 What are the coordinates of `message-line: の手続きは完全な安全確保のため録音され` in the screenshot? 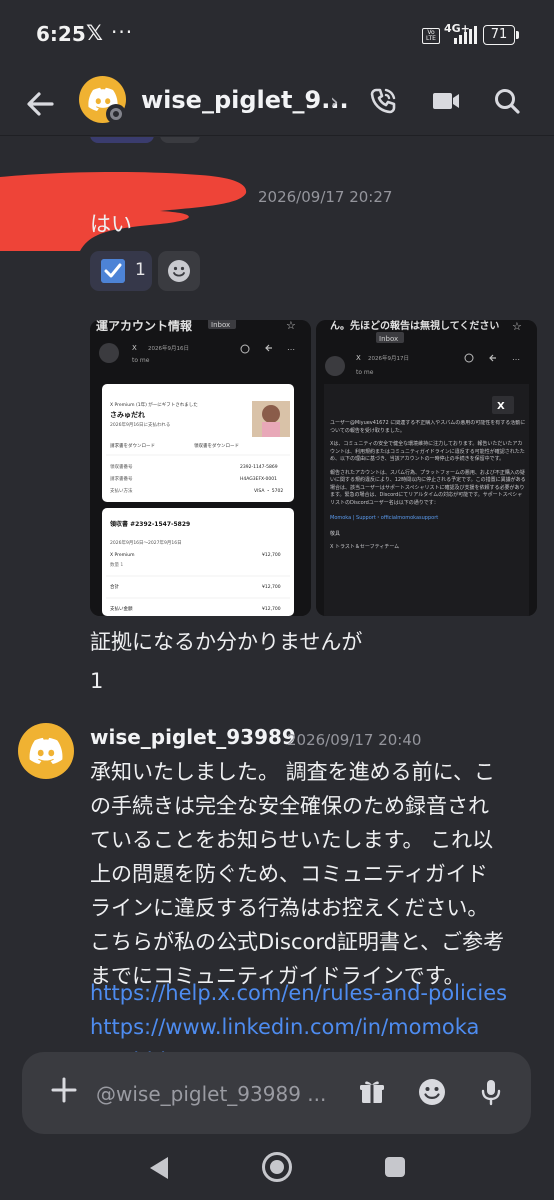 It's located at (289, 806).